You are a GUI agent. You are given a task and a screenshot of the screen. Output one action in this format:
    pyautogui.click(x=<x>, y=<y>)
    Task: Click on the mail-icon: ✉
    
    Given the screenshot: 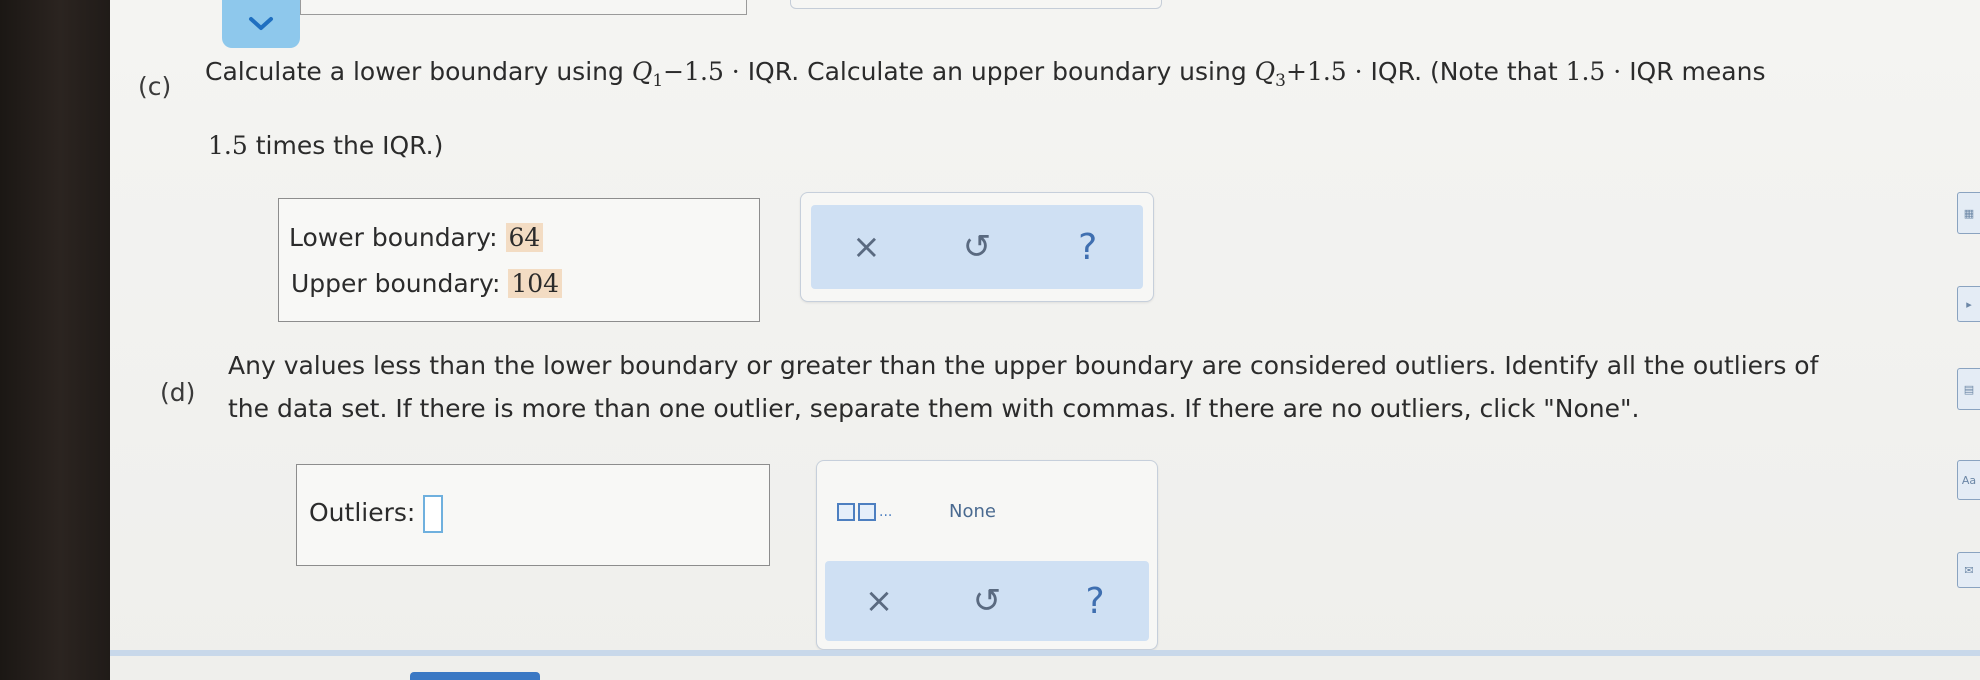 What is the action you would take?
    pyautogui.click(x=1968, y=570)
    